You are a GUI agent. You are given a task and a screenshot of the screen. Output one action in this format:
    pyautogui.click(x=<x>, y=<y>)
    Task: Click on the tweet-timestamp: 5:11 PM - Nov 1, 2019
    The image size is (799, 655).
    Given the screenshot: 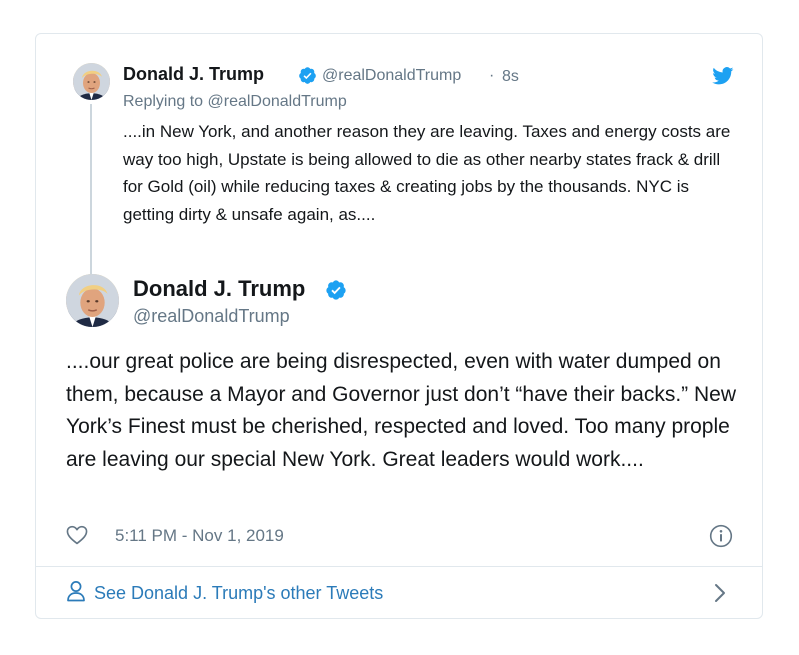 What is the action you would take?
    pyautogui.click(x=199, y=536)
    